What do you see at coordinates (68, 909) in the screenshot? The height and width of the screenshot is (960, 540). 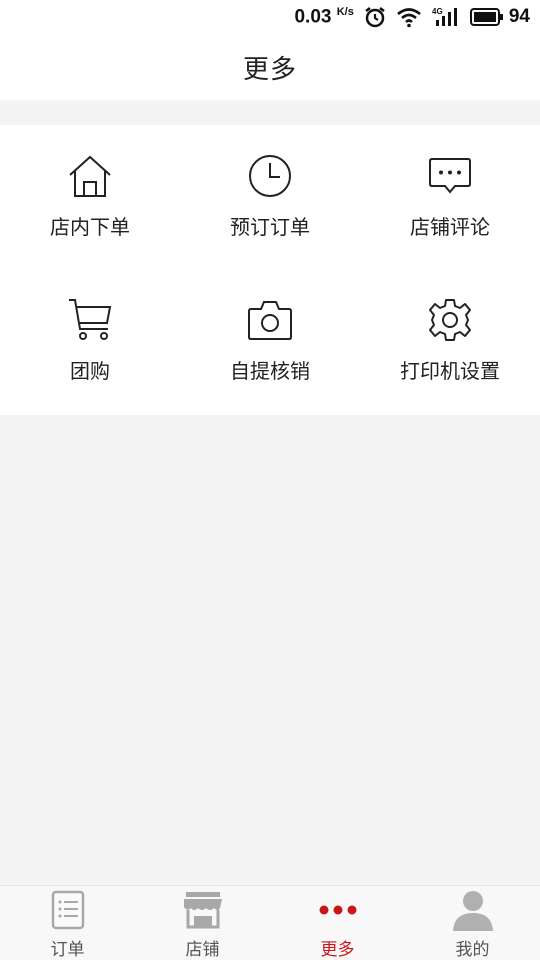 I see `order-list-icon` at bounding box center [68, 909].